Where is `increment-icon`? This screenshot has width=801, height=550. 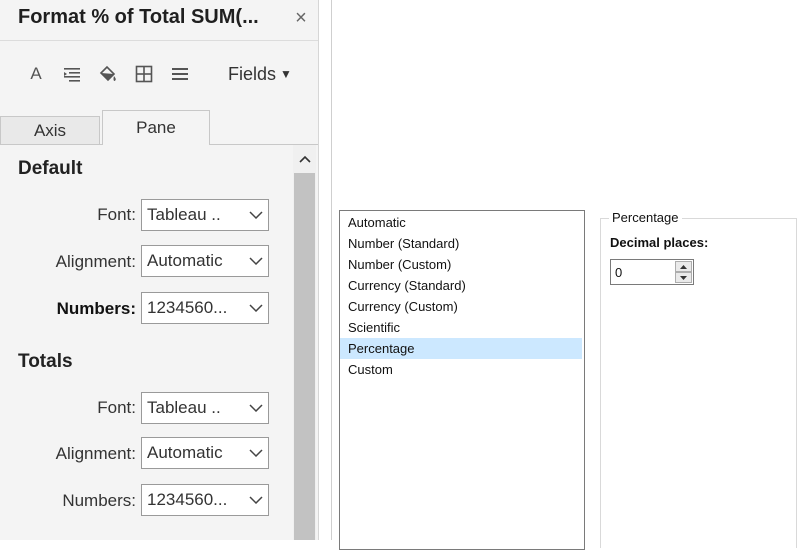
increment-icon is located at coordinates (683, 266).